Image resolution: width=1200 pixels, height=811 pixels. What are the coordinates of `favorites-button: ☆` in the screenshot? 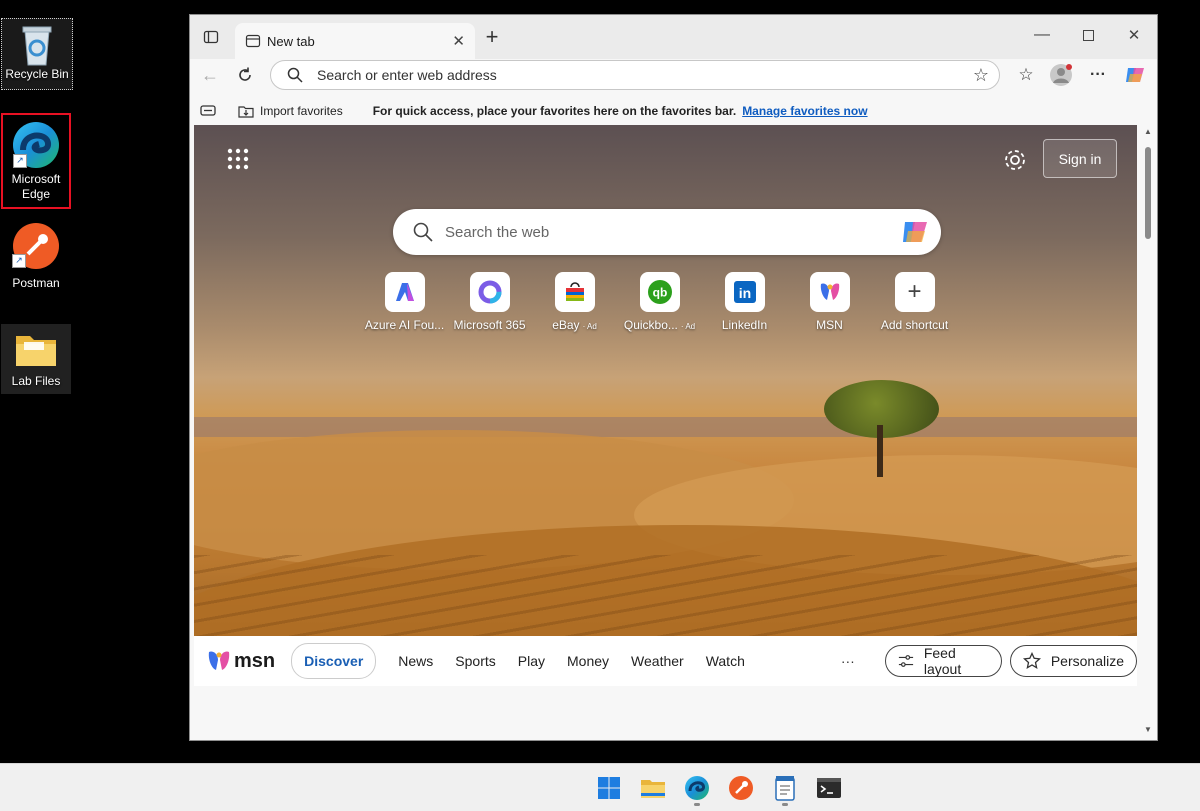 It's located at (1026, 75).